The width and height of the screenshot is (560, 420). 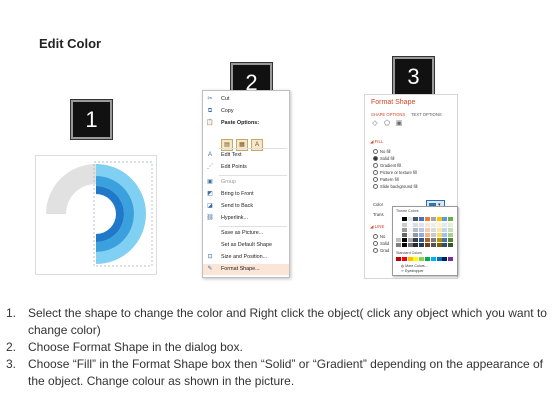 What do you see at coordinates (246, 182) in the screenshot?
I see `menu-item-group: ▣ Group` at bounding box center [246, 182].